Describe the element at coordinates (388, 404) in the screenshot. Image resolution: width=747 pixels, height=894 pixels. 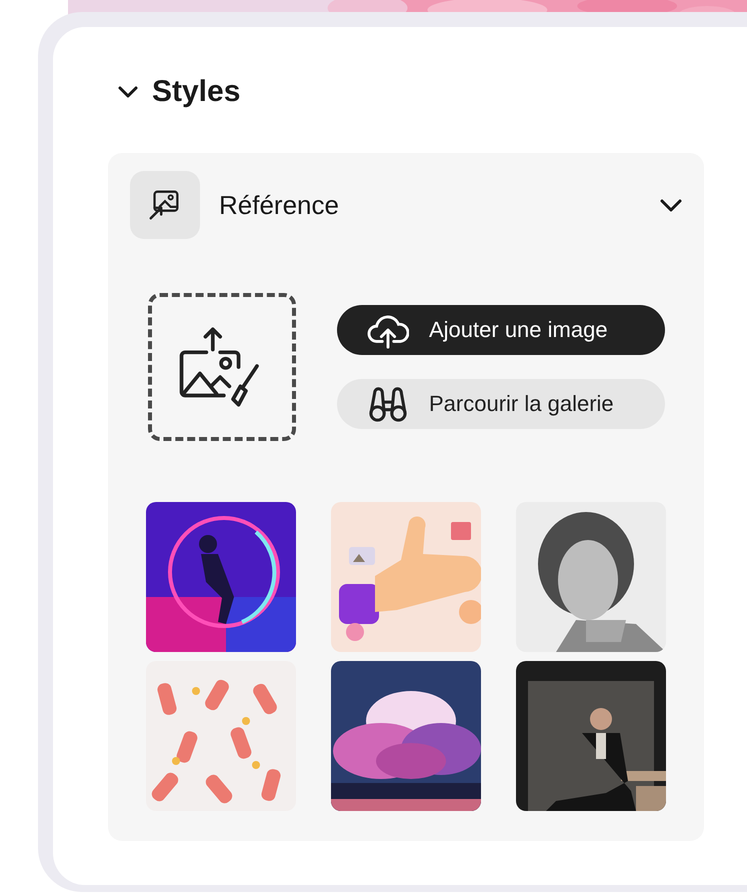
I see `binoculars-icon` at that location.